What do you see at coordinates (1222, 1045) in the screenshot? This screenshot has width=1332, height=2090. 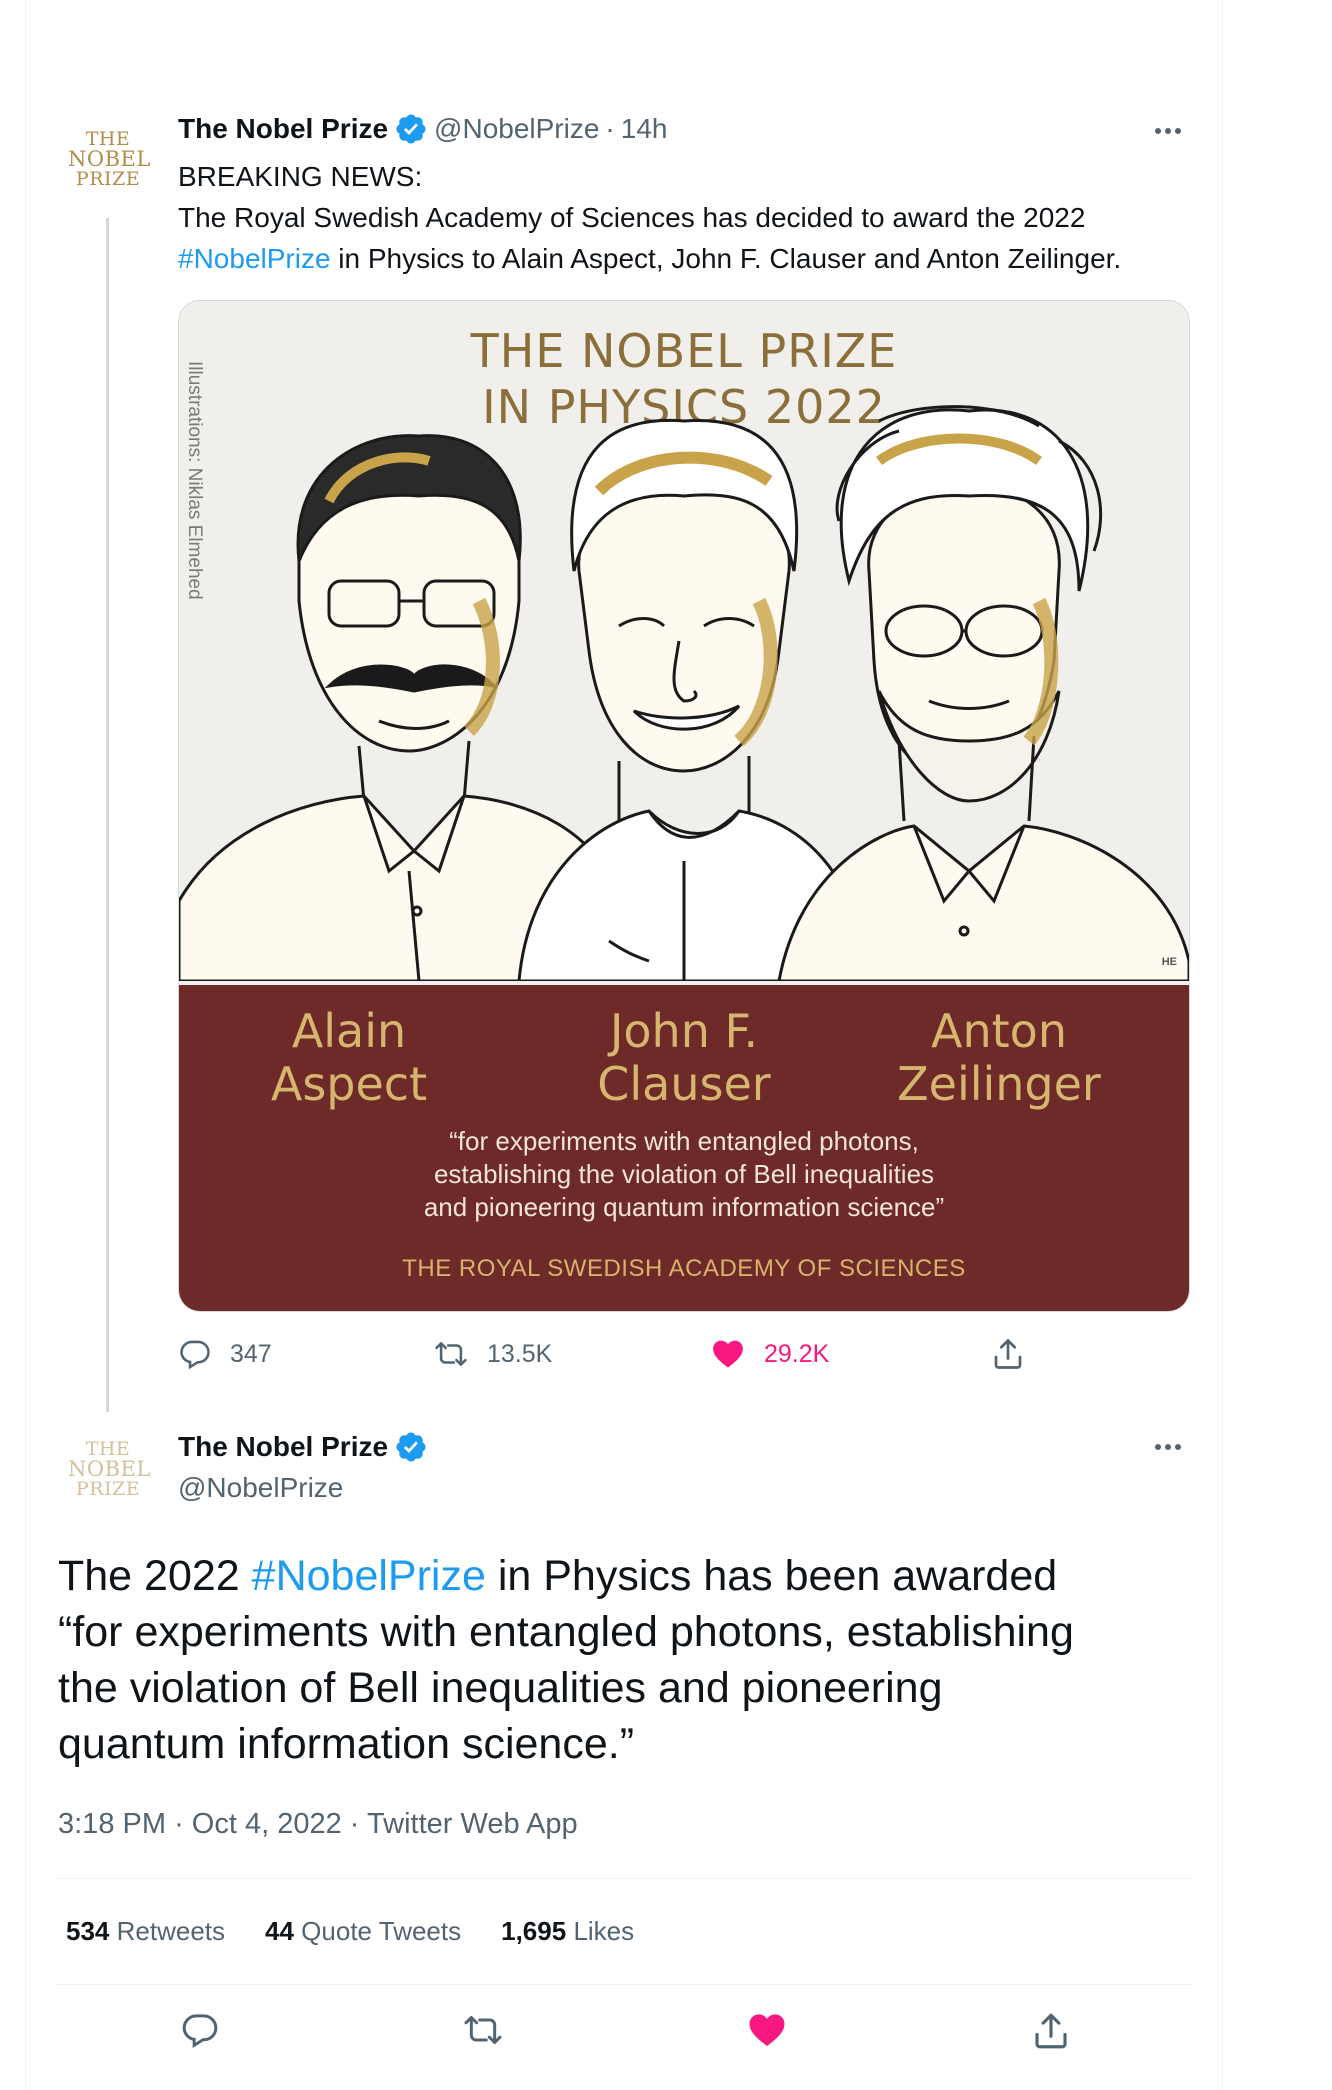 I see `timeline-border-right` at bounding box center [1222, 1045].